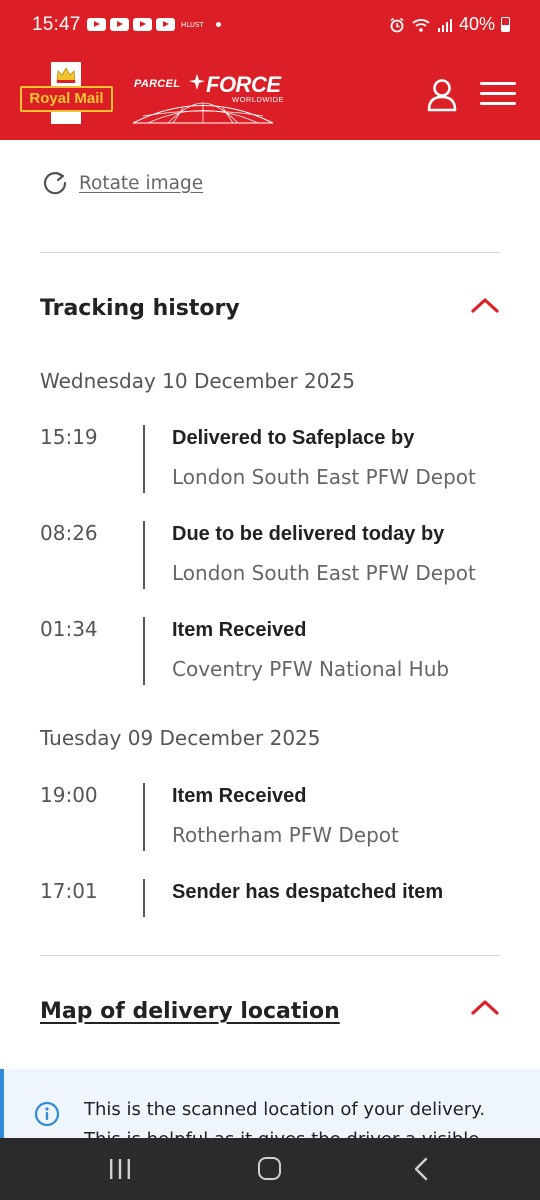 The height and width of the screenshot is (1200, 540). What do you see at coordinates (505, 24) in the screenshot?
I see `battery-icon` at bounding box center [505, 24].